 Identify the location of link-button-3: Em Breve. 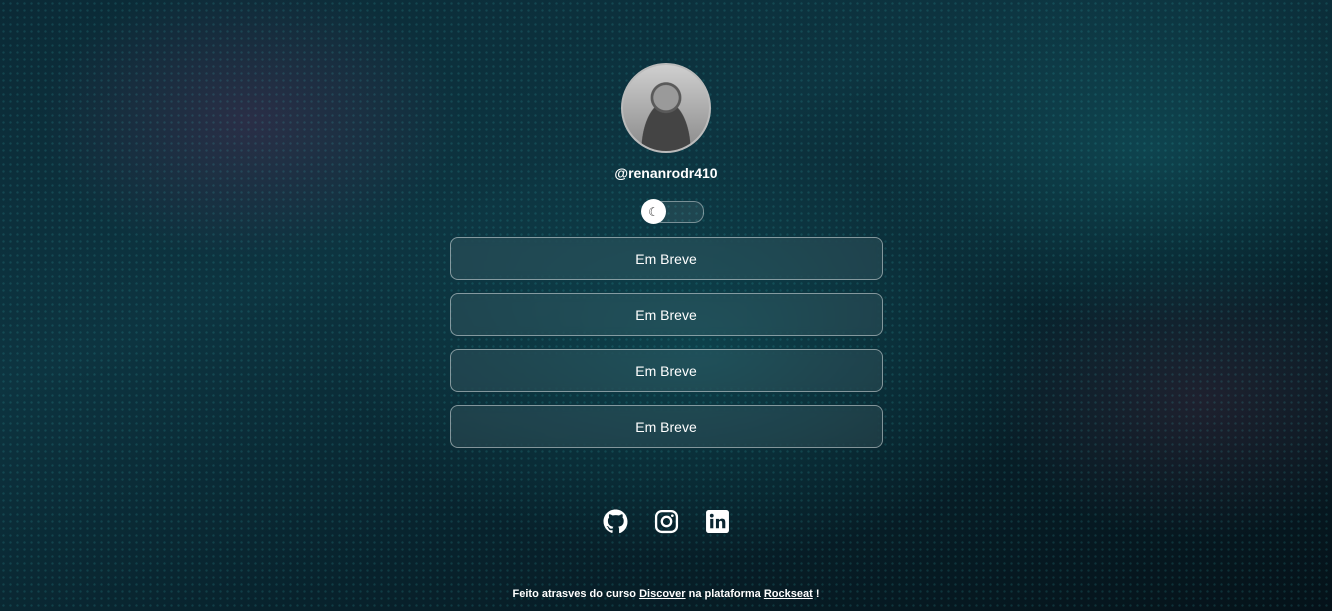
(666, 370).